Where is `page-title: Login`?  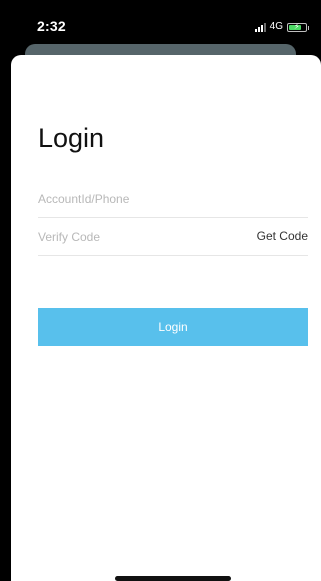 page-title: Login is located at coordinates (71, 138).